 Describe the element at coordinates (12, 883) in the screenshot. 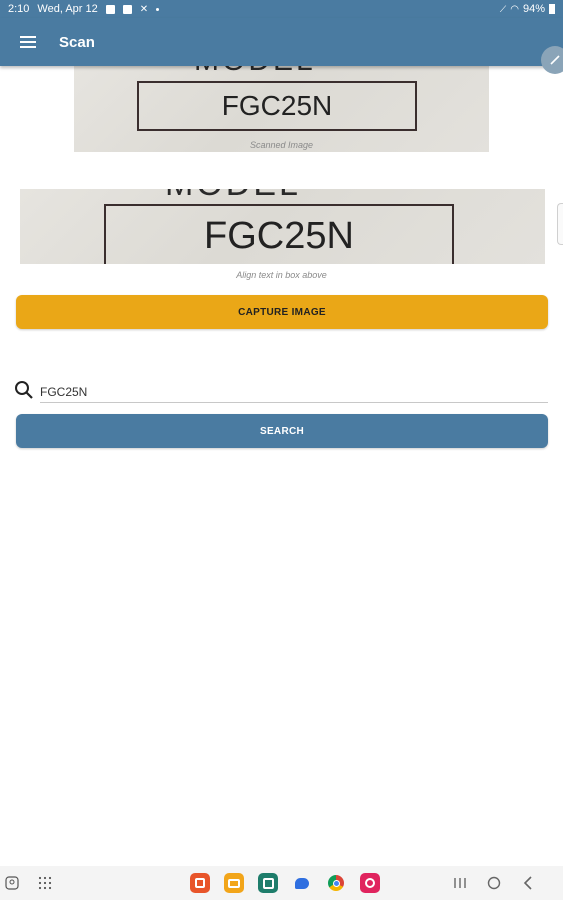

I see `accessibility-icon` at that location.